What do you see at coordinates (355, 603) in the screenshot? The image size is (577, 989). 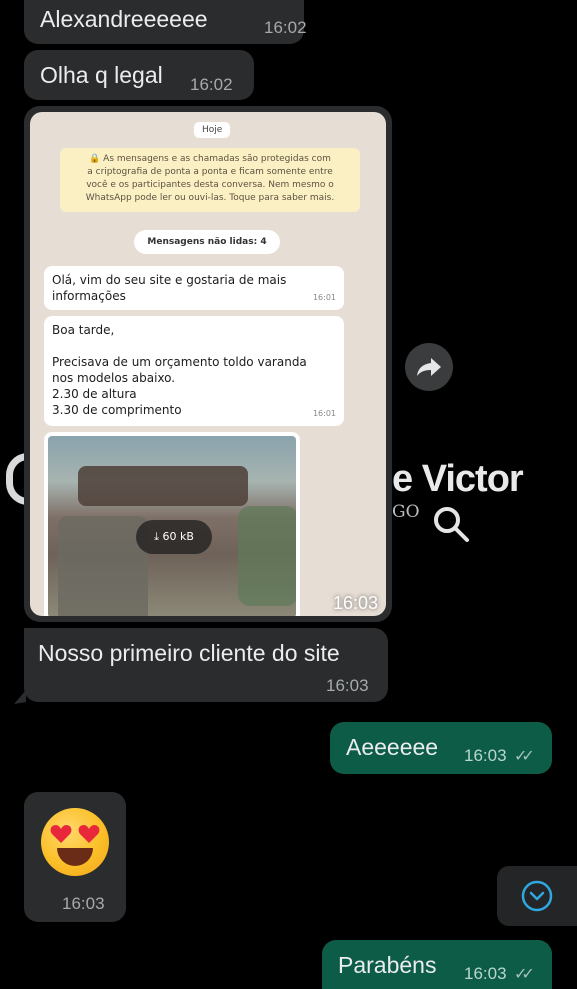 I see `image-message-time: 16:03` at bounding box center [355, 603].